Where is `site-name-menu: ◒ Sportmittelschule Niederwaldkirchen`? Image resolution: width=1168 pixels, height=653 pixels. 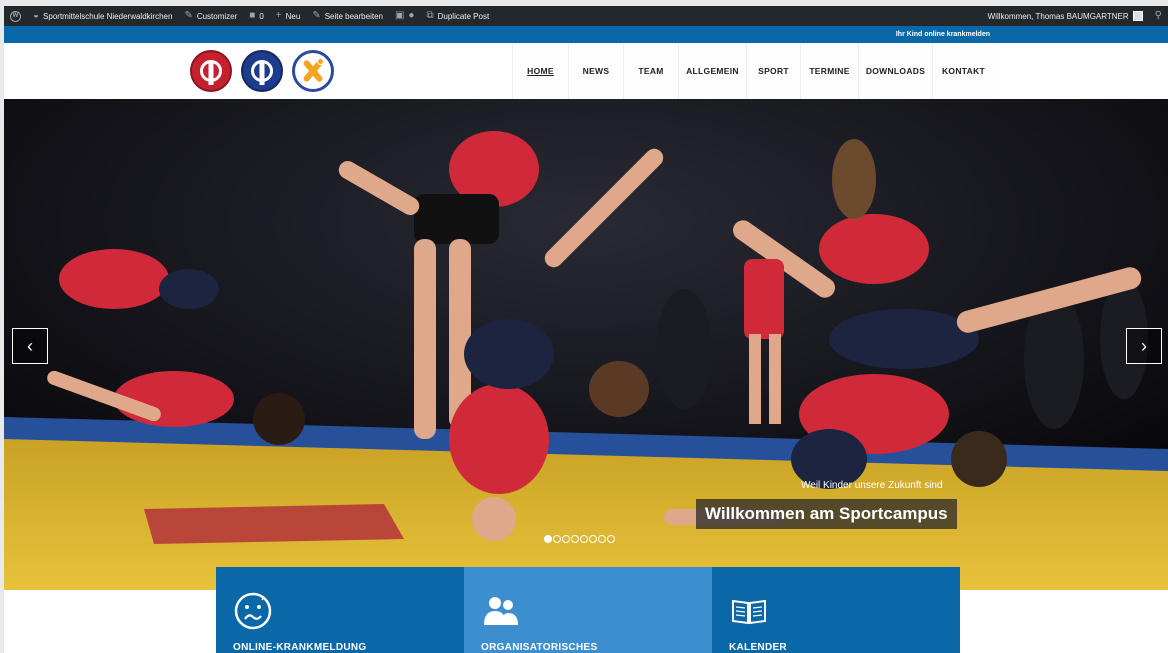
site-name-menu: ◒ Sportmittelschule Niederwaldkirchen is located at coordinates (102, 16).